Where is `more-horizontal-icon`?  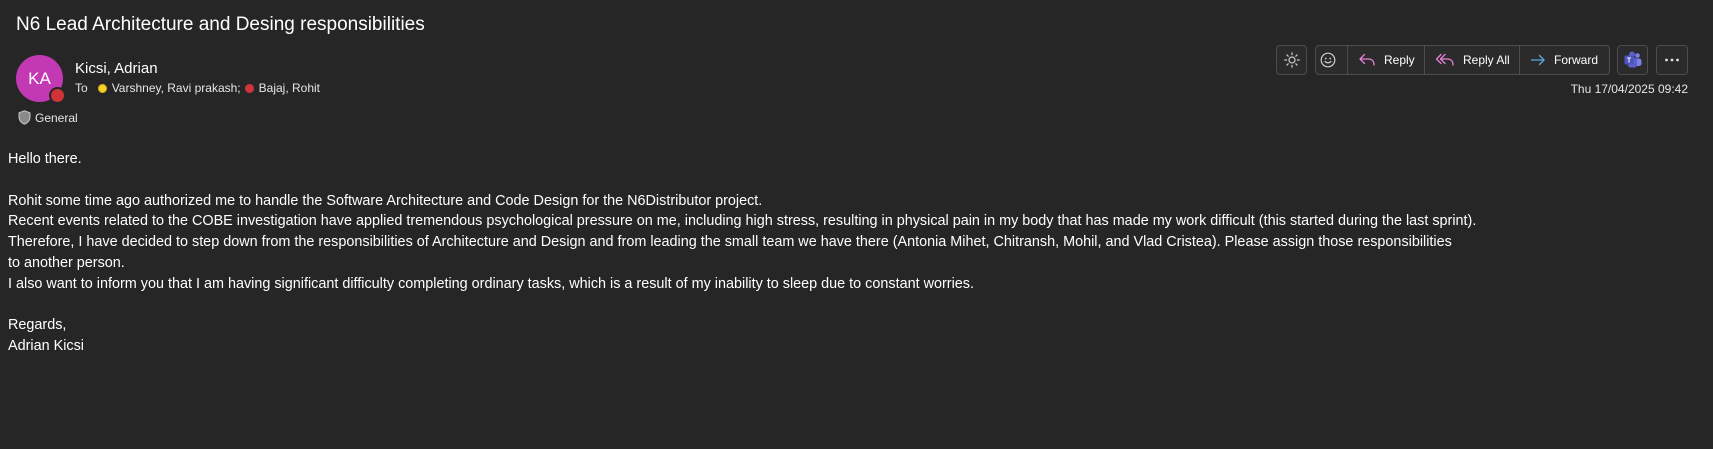 more-horizontal-icon is located at coordinates (1672, 60).